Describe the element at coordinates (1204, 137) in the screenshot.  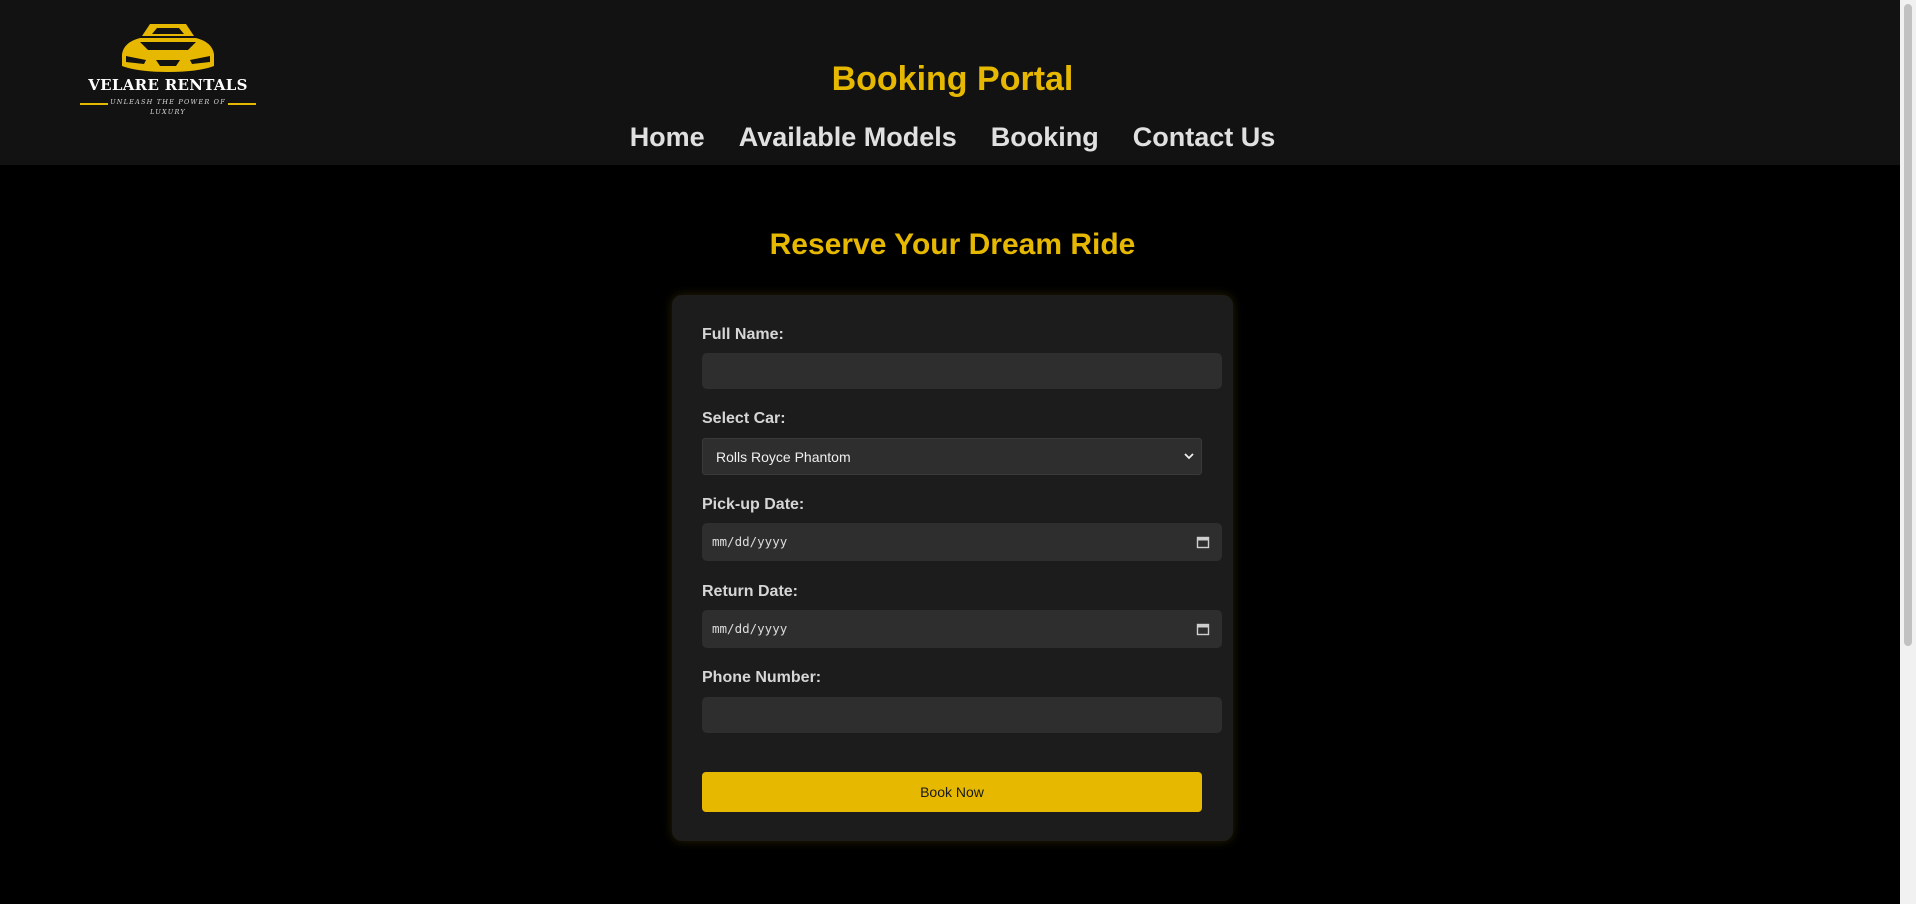
I see `nav-contact-us: Contact Us` at that location.